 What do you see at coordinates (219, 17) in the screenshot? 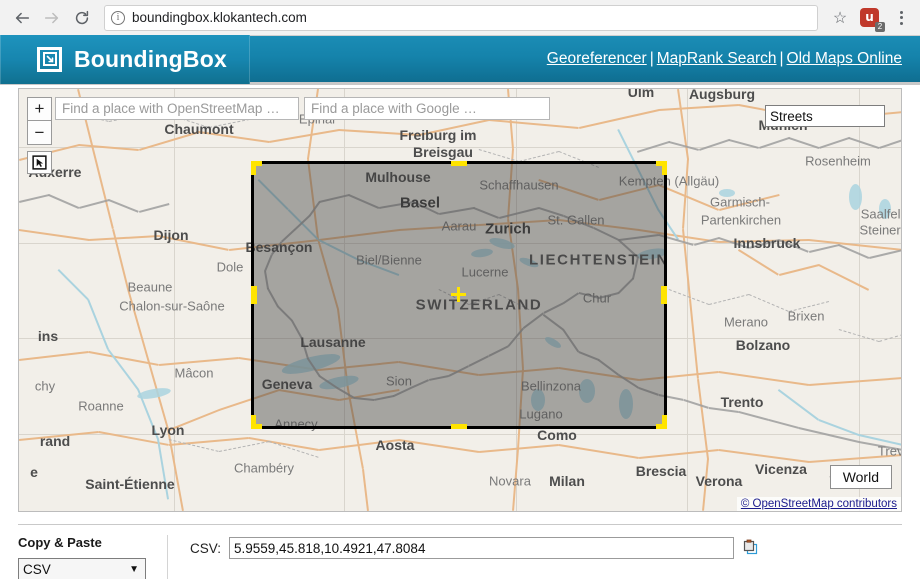
I see `url-text: boundingbox.klokantech.com` at bounding box center [219, 17].